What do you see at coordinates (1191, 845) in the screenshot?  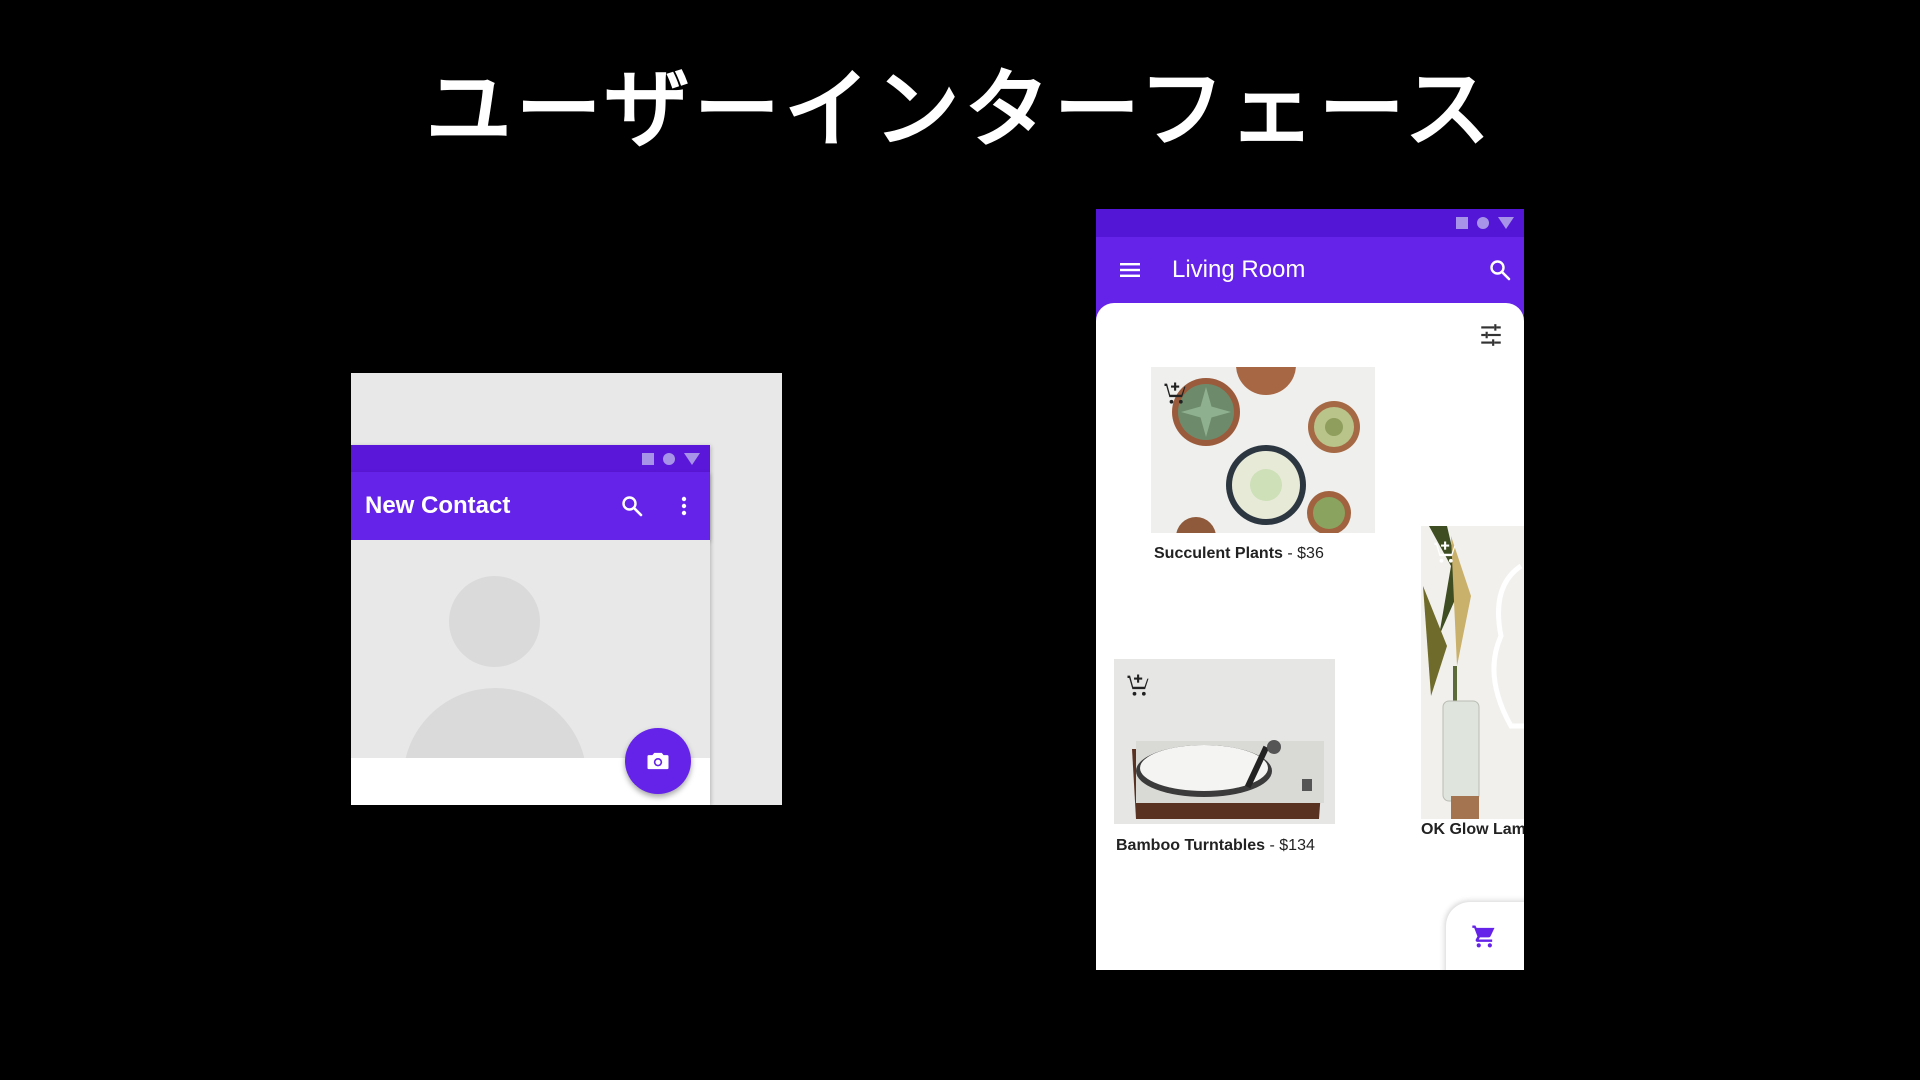 I see `product-name: Bamboo Turntables` at bounding box center [1191, 845].